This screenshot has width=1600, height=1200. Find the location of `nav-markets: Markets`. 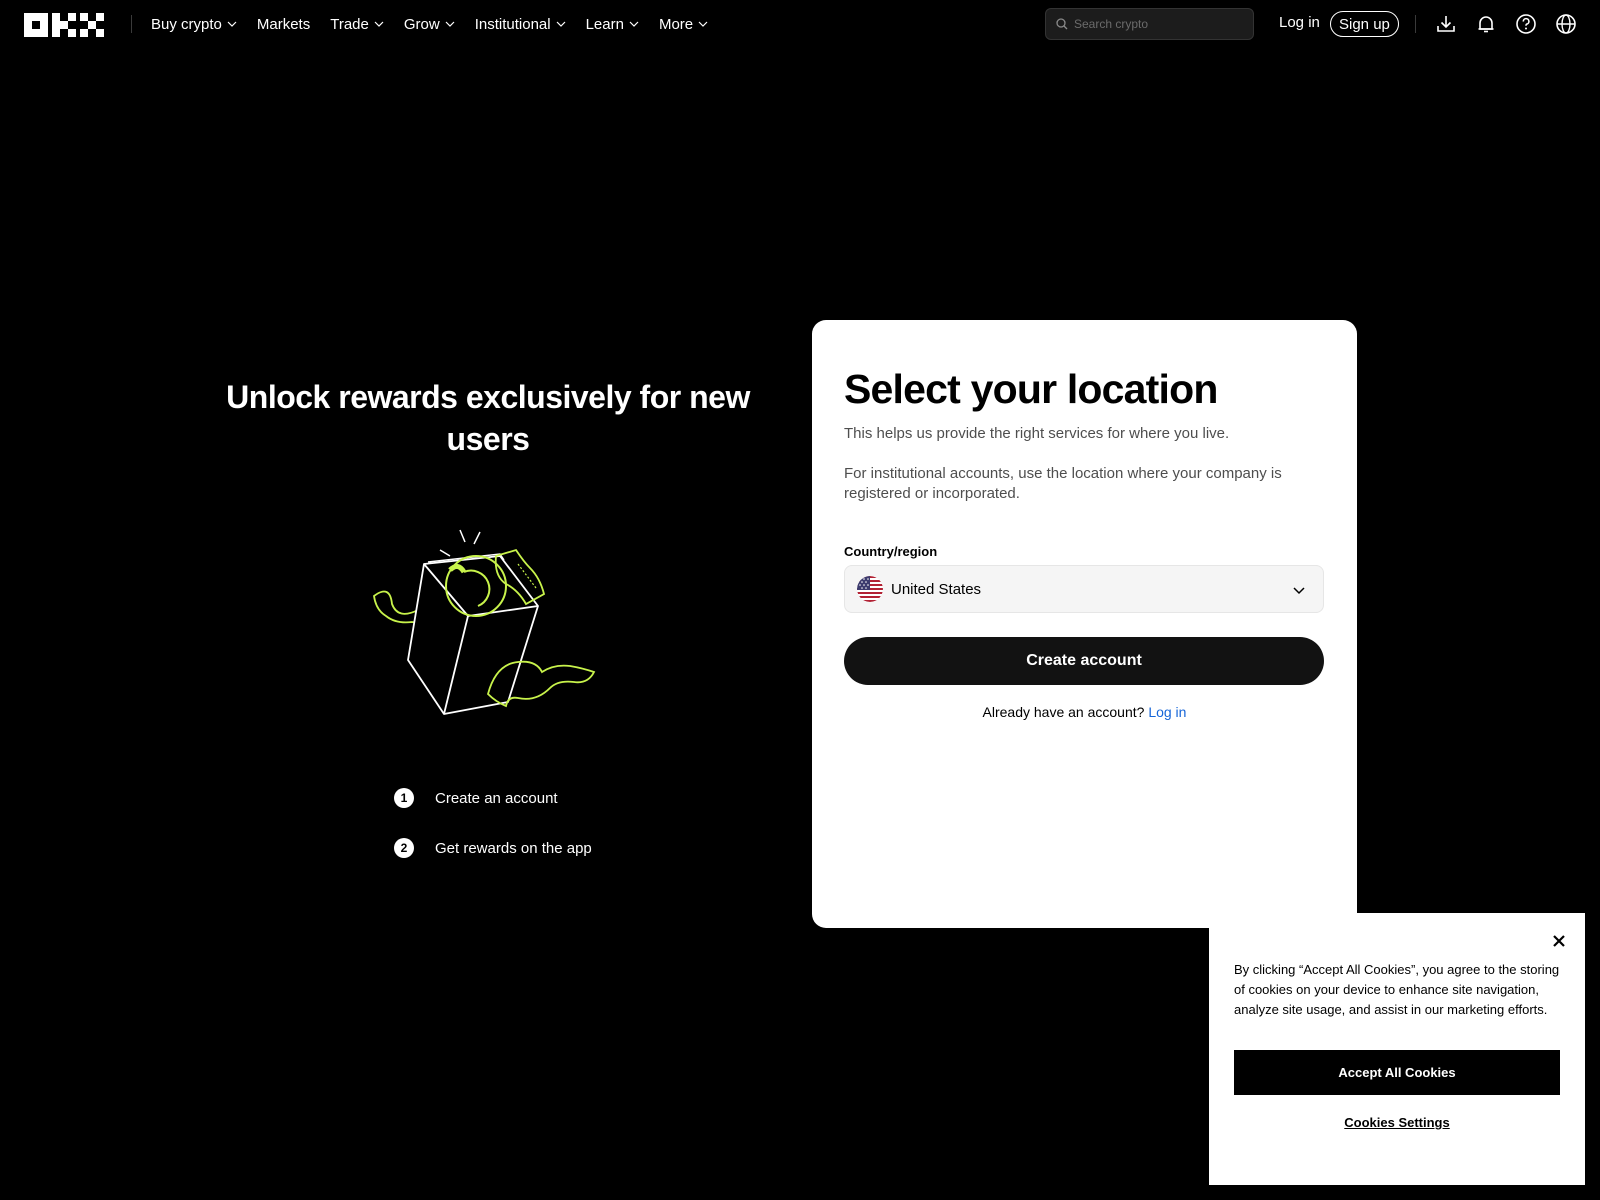

nav-markets: Markets is located at coordinates (283, 24).